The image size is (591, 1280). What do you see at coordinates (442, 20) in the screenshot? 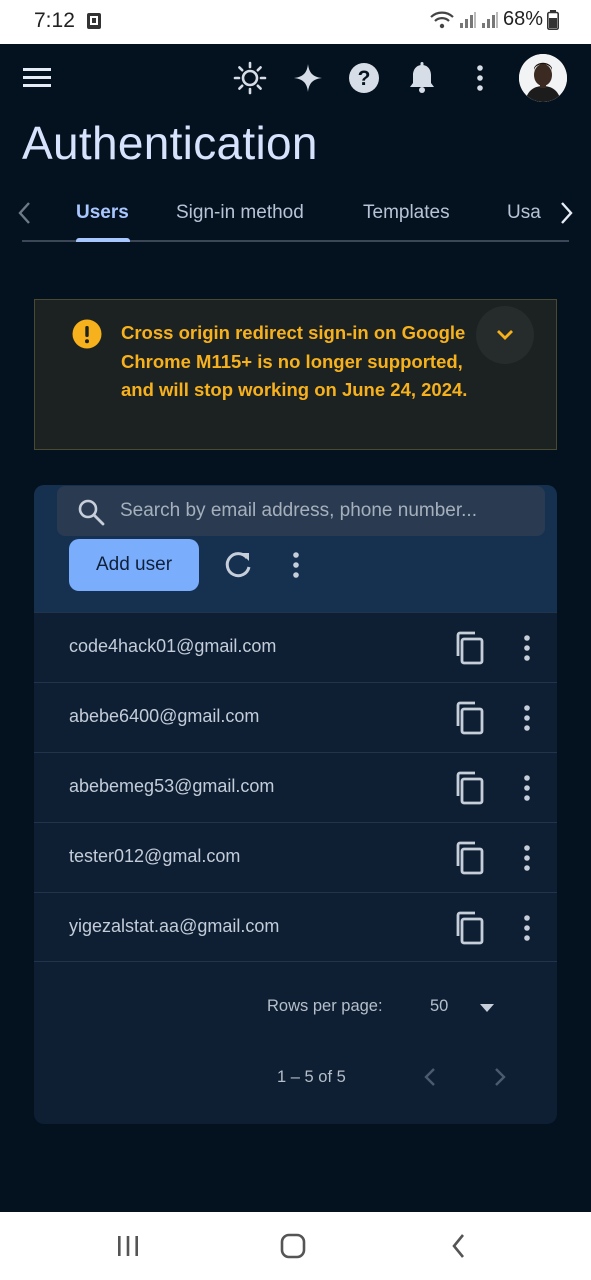
I see `wifi-icon` at bounding box center [442, 20].